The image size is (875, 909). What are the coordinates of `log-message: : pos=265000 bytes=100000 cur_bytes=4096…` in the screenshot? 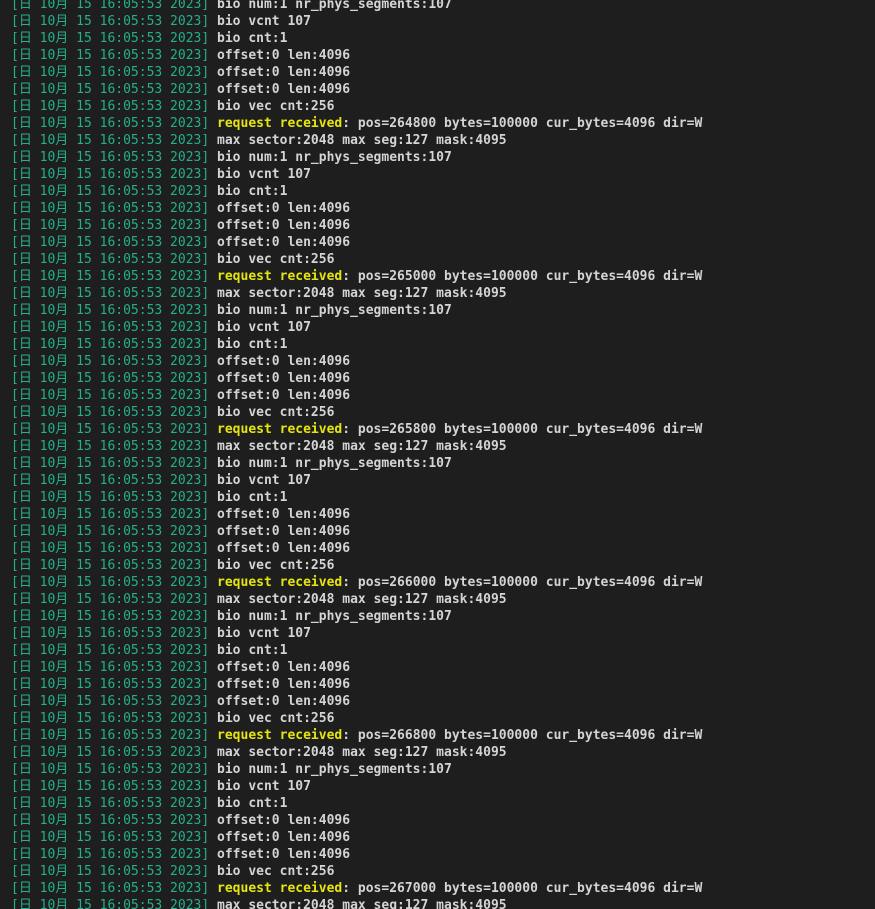 It's located at (522, 276).